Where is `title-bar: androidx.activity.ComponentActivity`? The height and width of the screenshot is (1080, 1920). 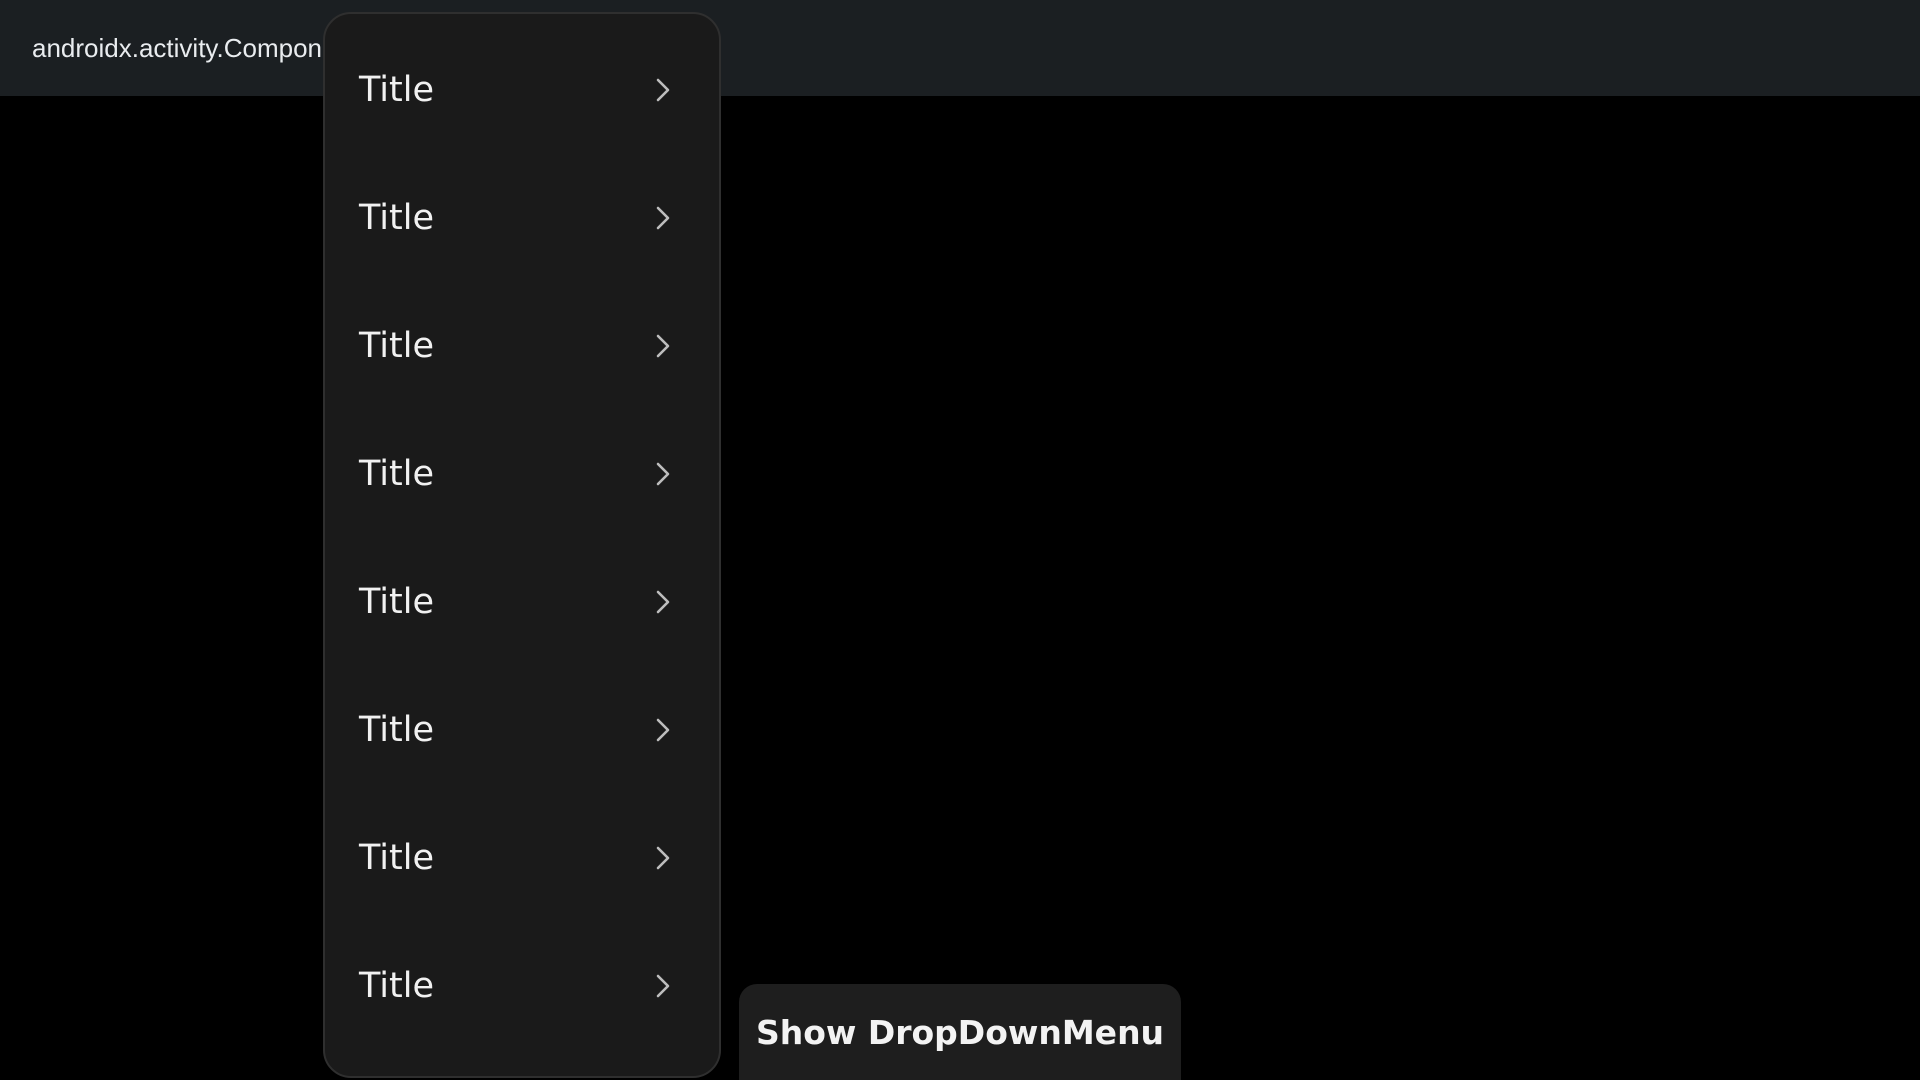
title-bar: androidx.activity.ComponentActivity is located at coordinates (960, 48).